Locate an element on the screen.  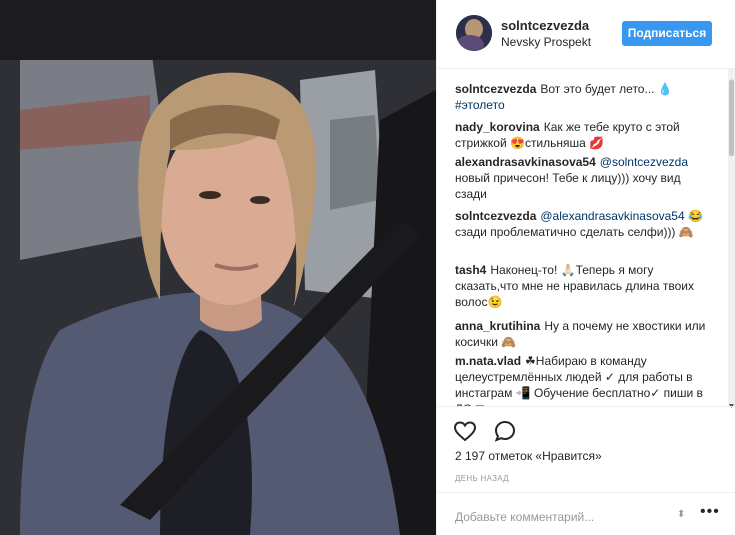
follow-button: Подписаться is located at coordinates (667, 33).